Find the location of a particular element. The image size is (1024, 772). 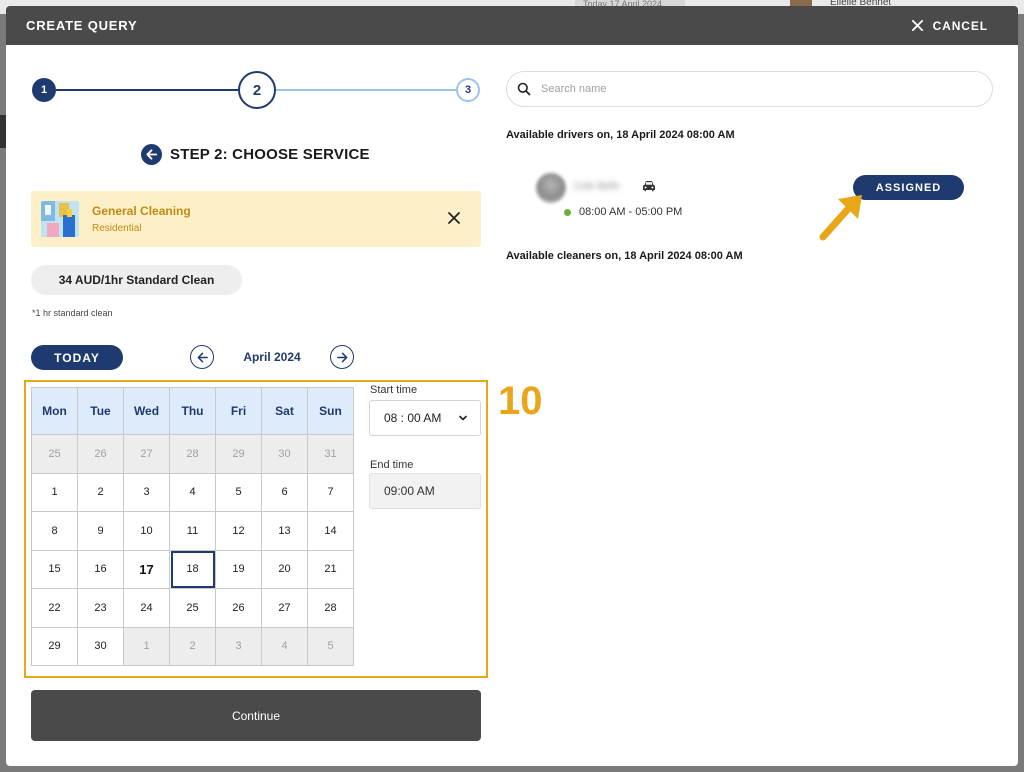

calendar-day: 24 is located at coordinates (146, 608).